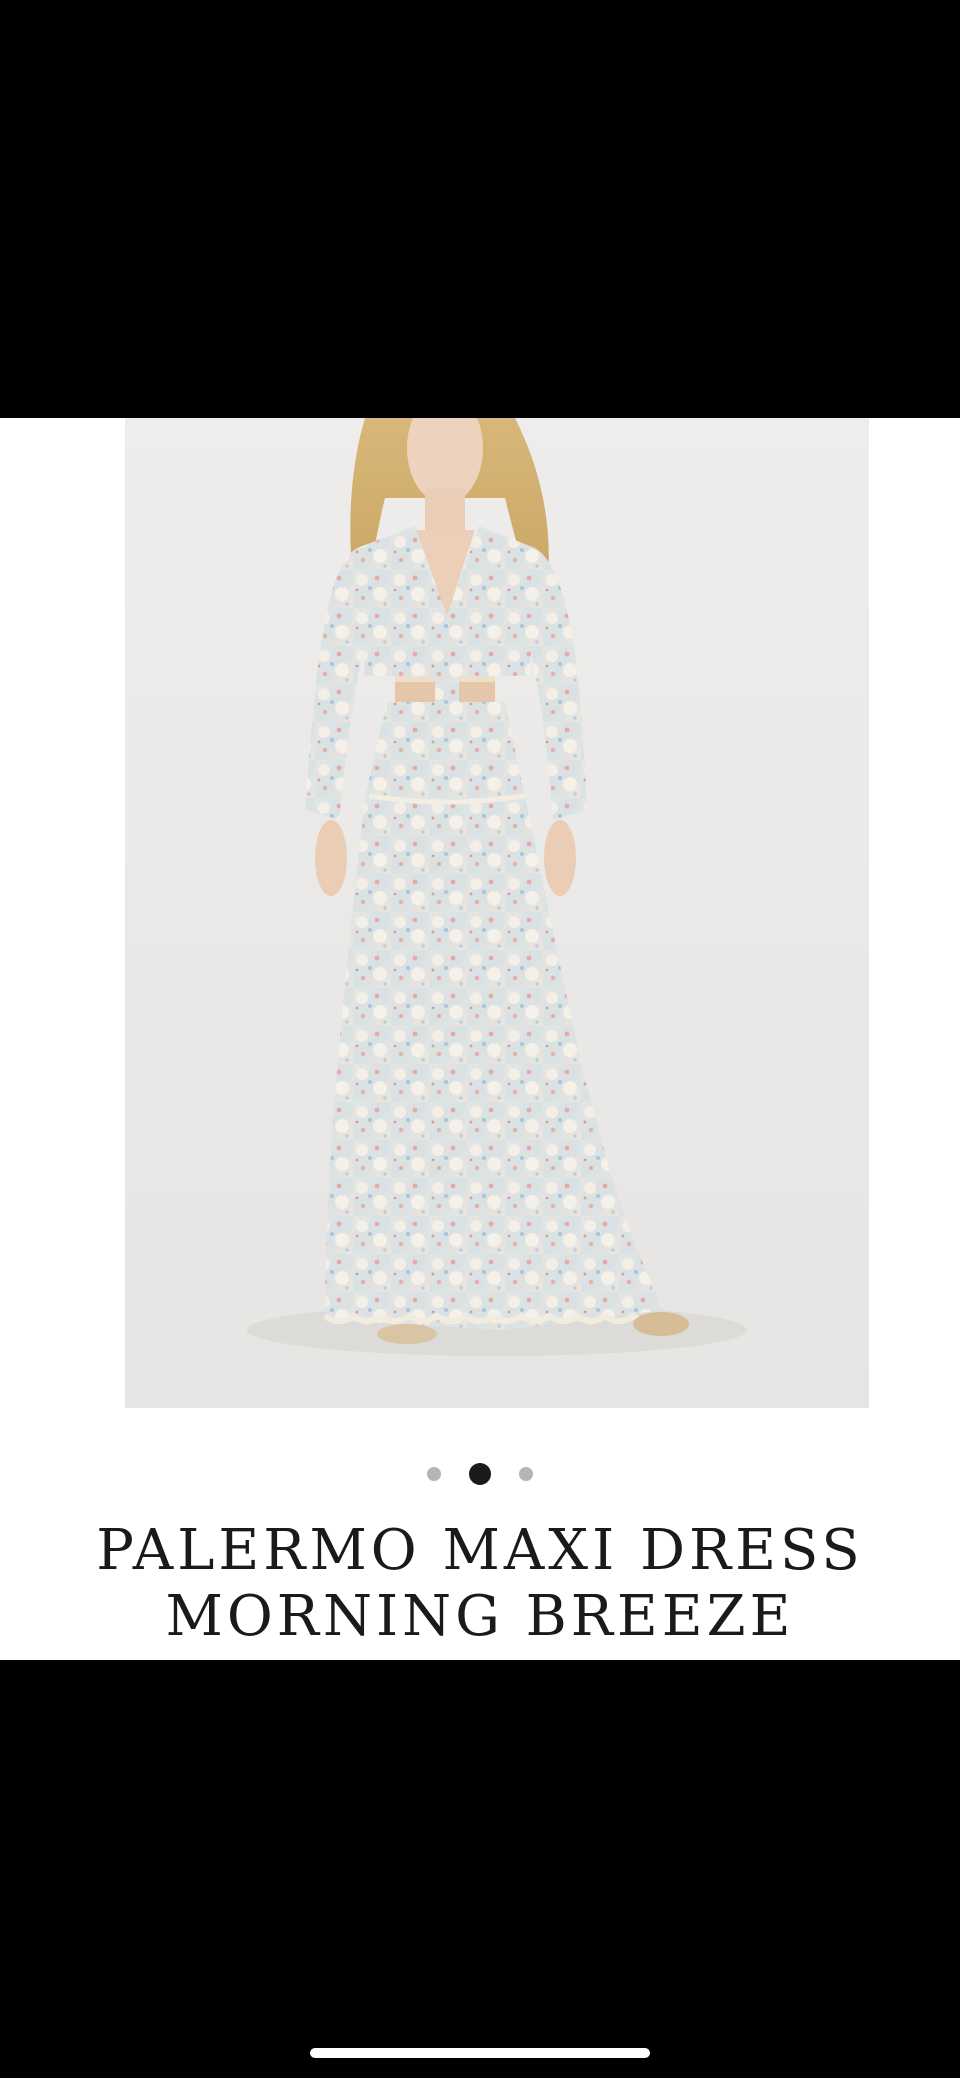 Image resolution: width=960 pixels, height=2078 pixels. I want to click on product-title-line-2: MORNING BREEZE, so click(480, 1616).